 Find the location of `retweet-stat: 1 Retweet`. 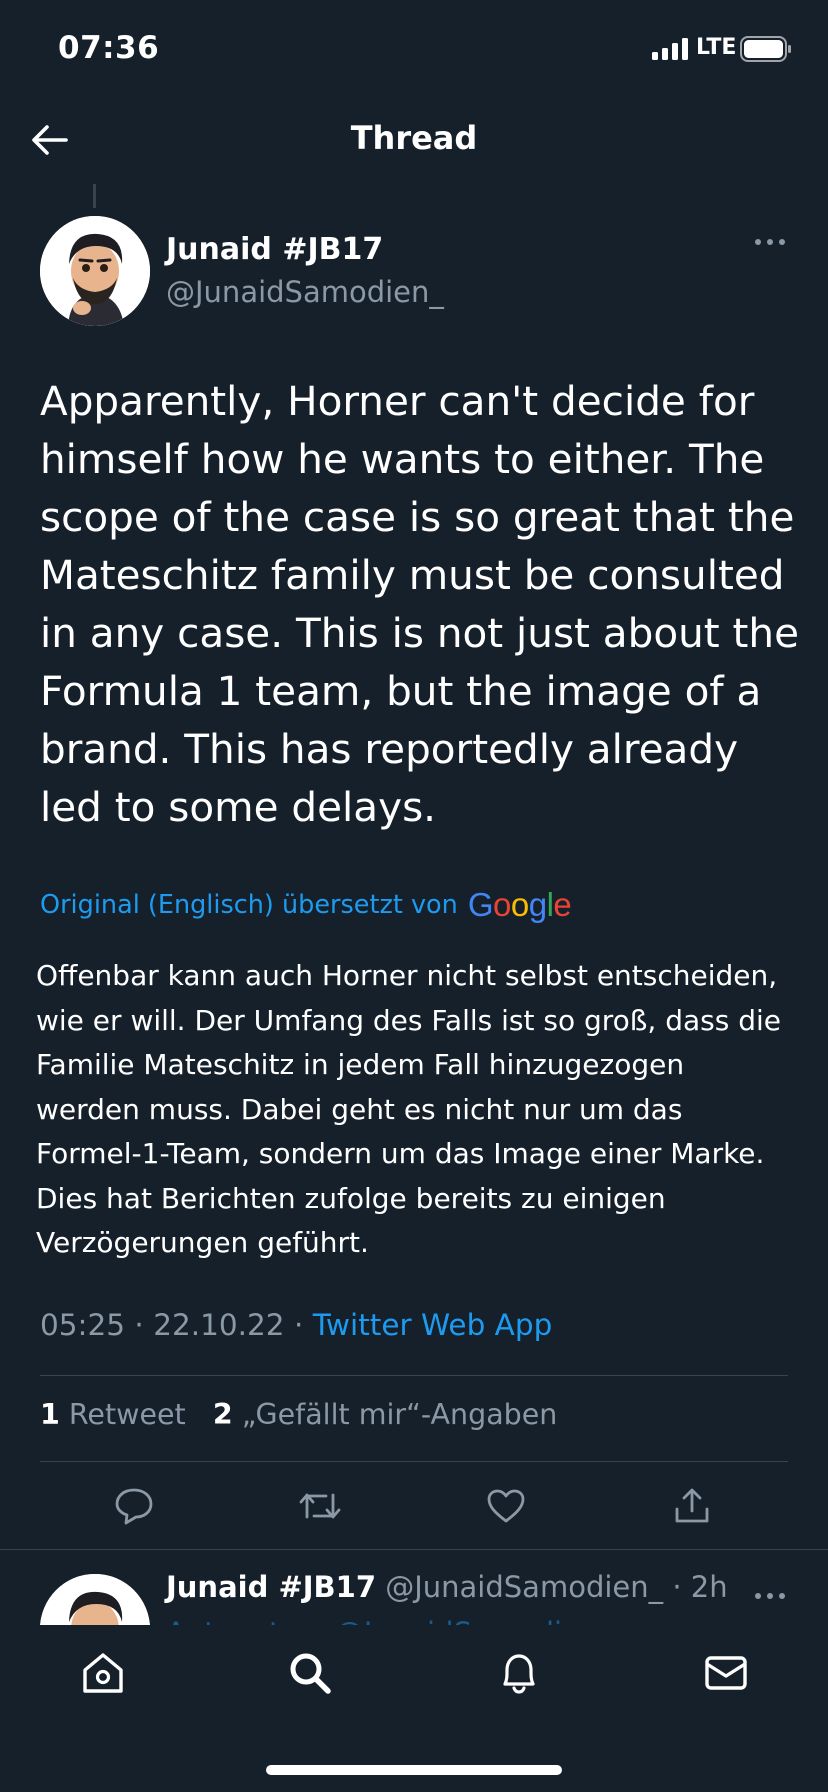

retweet-stat: 1 Retweet is located at coordinates (113, 1414).